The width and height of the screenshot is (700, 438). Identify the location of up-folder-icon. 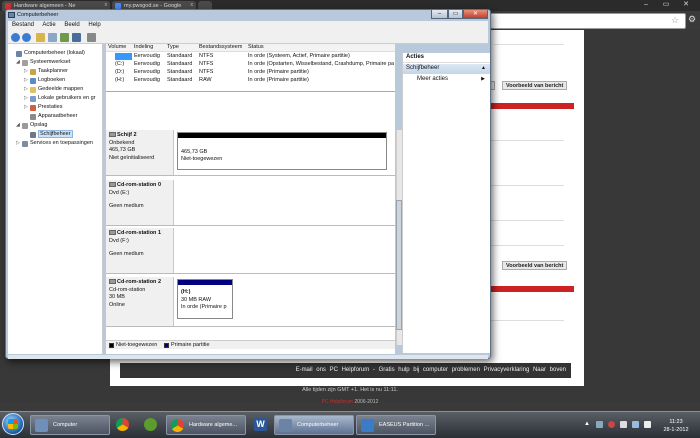
(40, 37).